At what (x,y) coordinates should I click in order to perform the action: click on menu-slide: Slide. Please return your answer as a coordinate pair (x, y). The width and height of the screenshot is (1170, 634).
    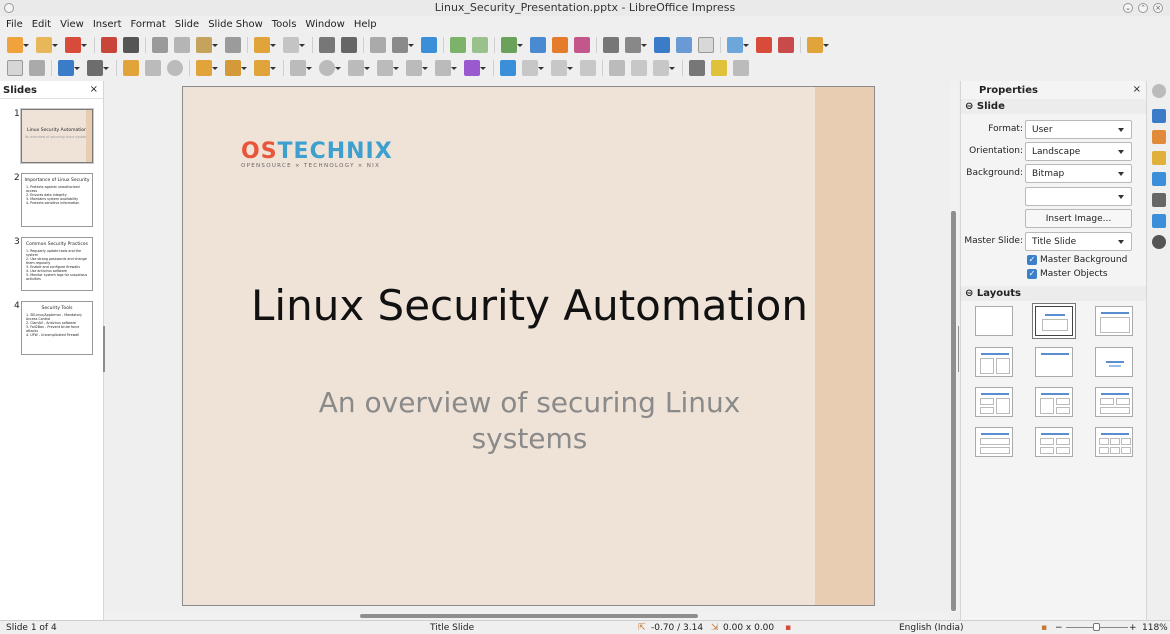
    Looking at the image, I should click on (187, 24).